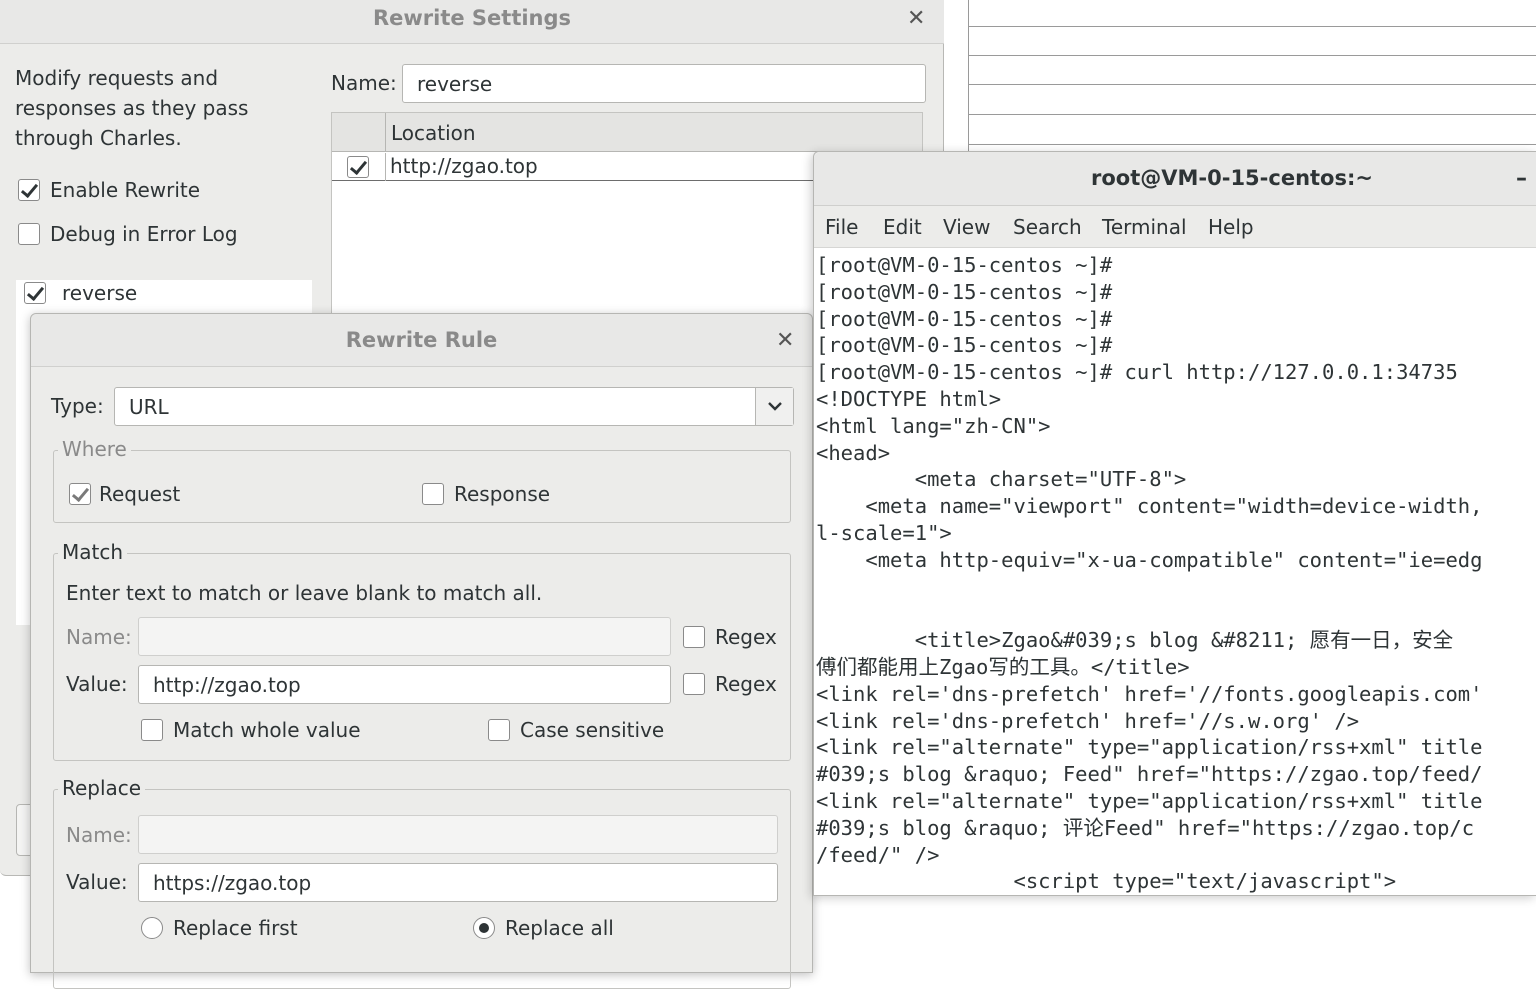  What do you see at coordinates (125, 190) in the screenshot?
I see `enable-rewrite-label: Enable Rewrite` at bounding box center [125, 190].